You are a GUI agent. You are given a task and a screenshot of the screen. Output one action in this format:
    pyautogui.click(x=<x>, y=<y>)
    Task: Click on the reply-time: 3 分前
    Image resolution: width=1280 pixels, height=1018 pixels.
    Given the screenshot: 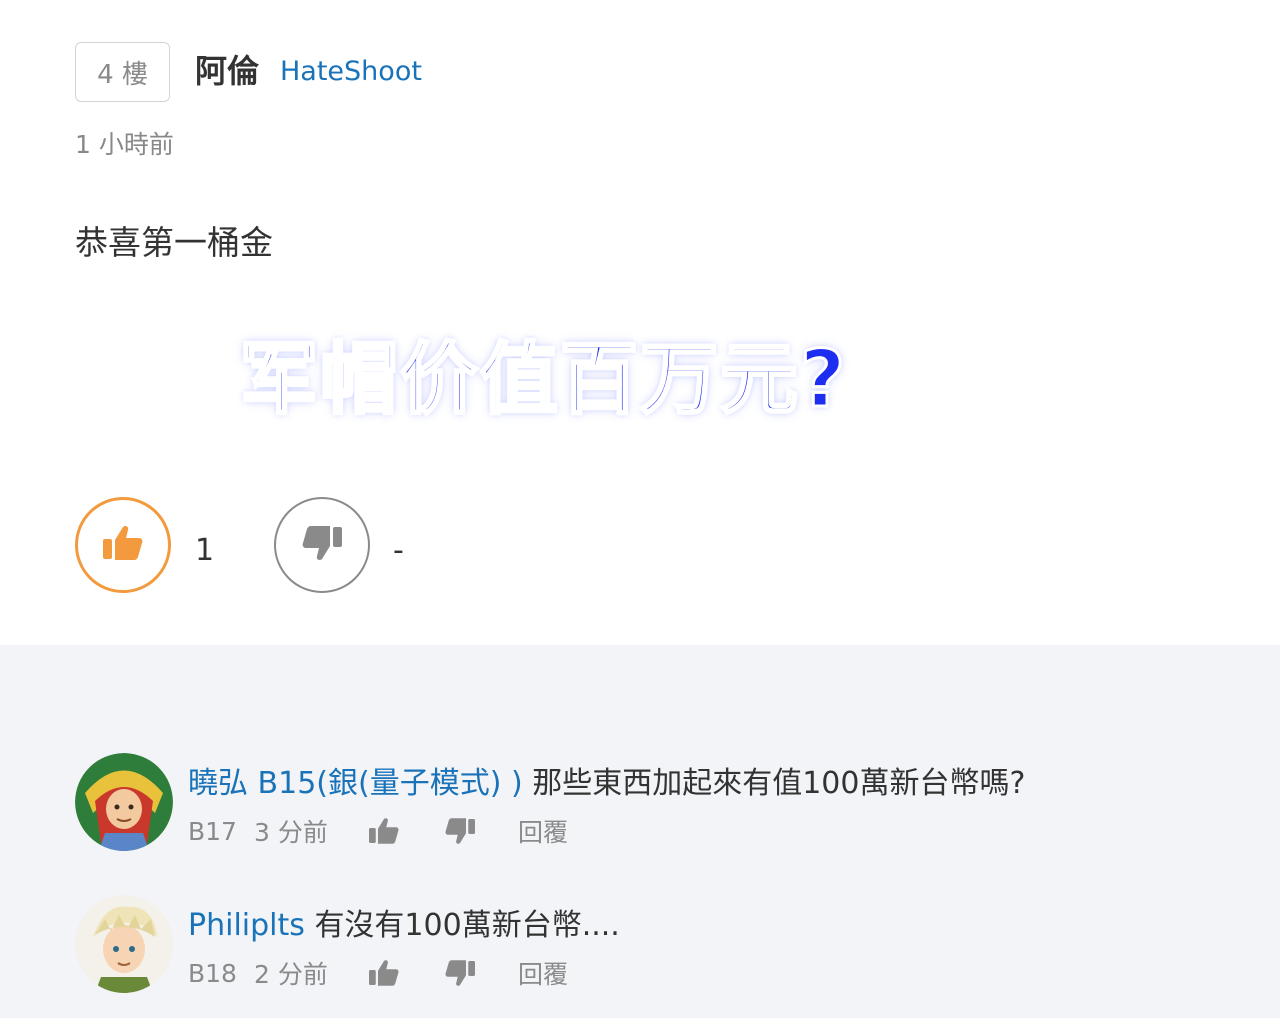 What is the action you would take?
    pyautogui.click(x=291, y=832)
    